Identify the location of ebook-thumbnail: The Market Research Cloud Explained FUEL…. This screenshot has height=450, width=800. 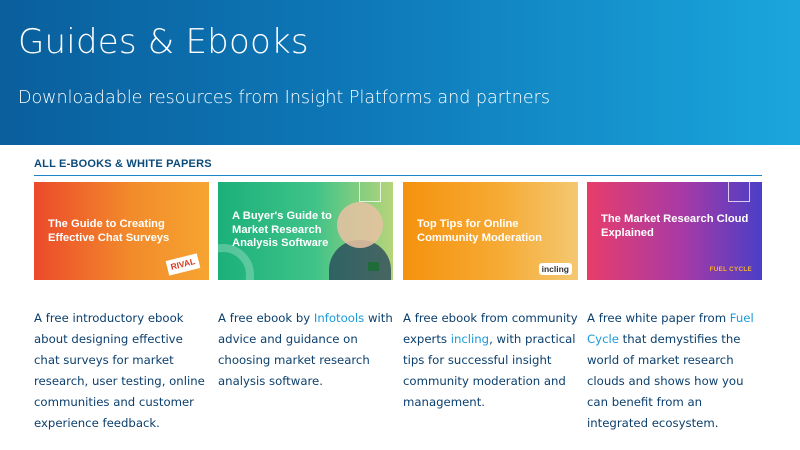
(674, 231).